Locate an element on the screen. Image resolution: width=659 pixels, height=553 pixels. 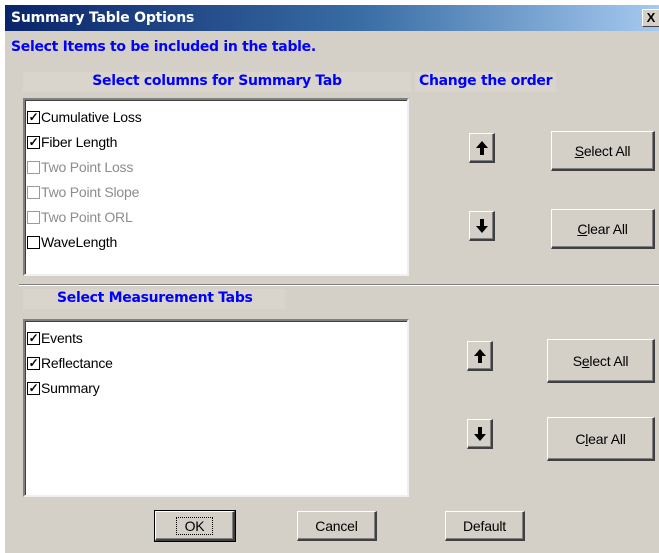
columns-clear-all-button: Clear All is located at coordinates (603, 229).